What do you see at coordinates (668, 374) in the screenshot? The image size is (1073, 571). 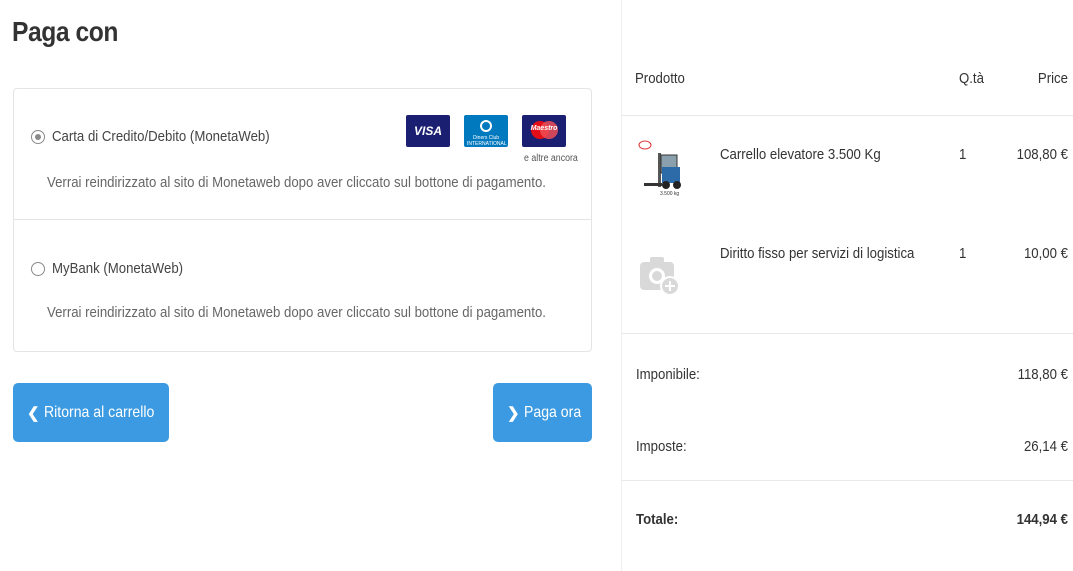 I see `imponibile-label: Imponibile:` at bounding box center [668, 374].